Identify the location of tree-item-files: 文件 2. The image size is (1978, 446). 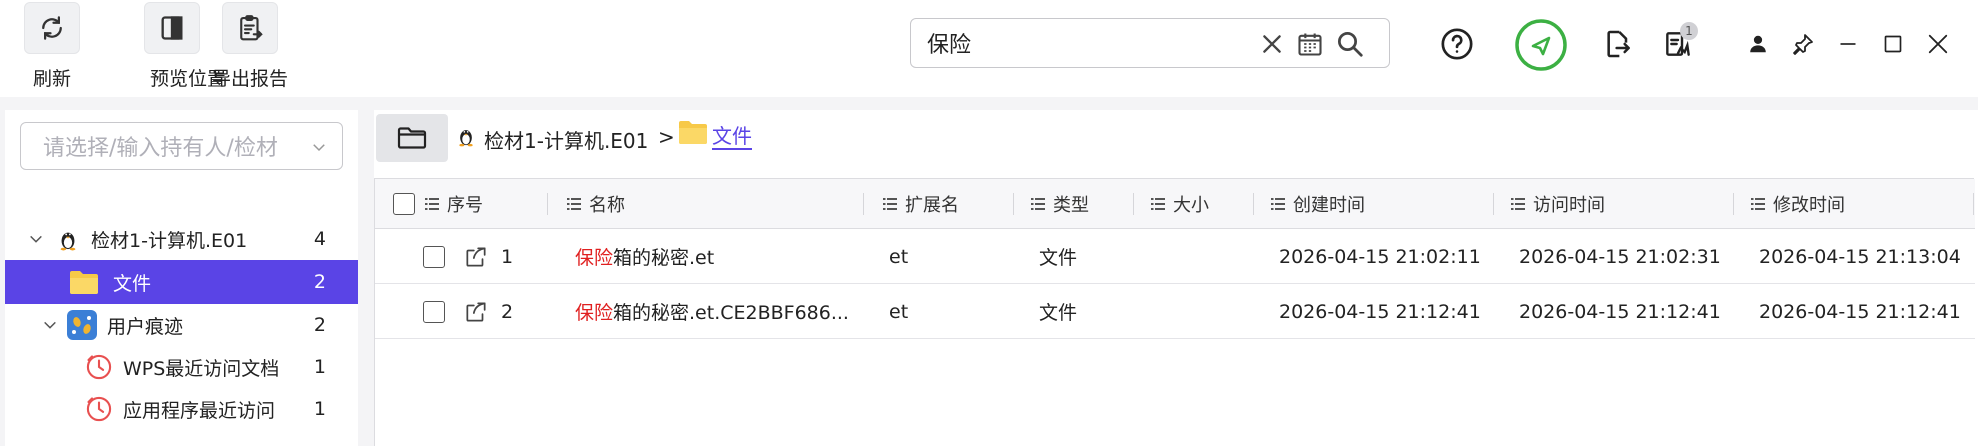
(181, 282).